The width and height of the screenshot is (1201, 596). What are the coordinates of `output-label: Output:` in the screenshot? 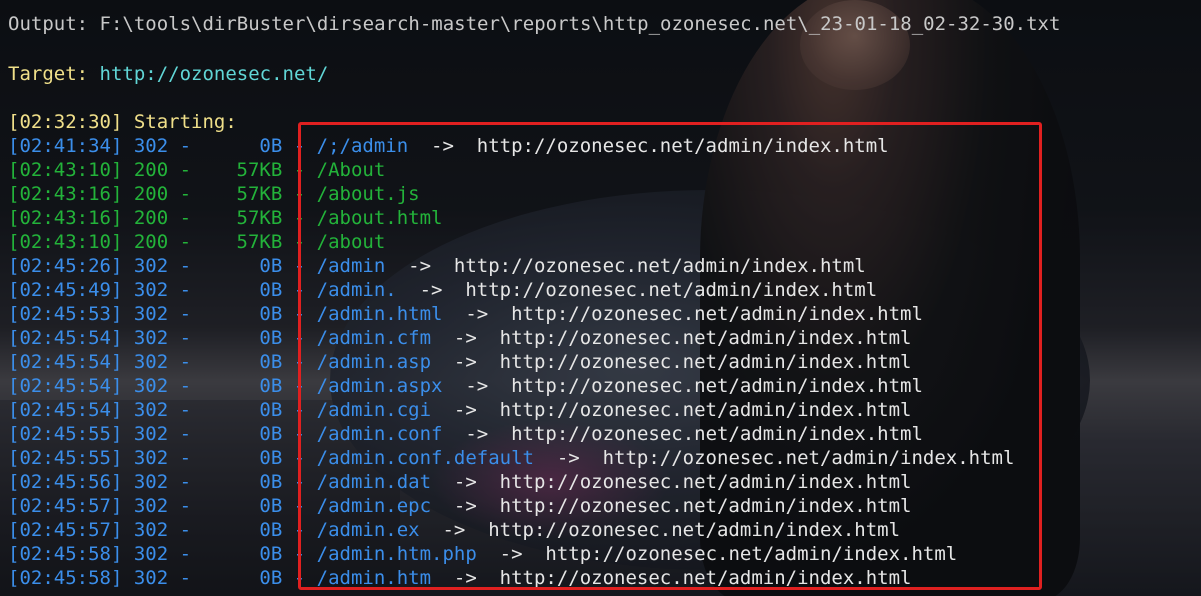 It's located at (48, 24).